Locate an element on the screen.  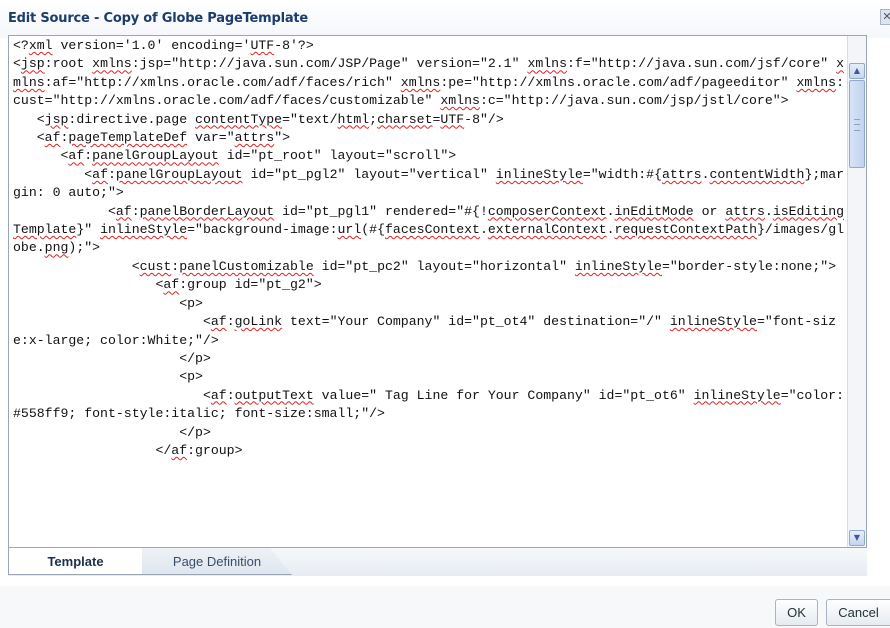
code-line: </af:group> is located at coordinates (429, 451).